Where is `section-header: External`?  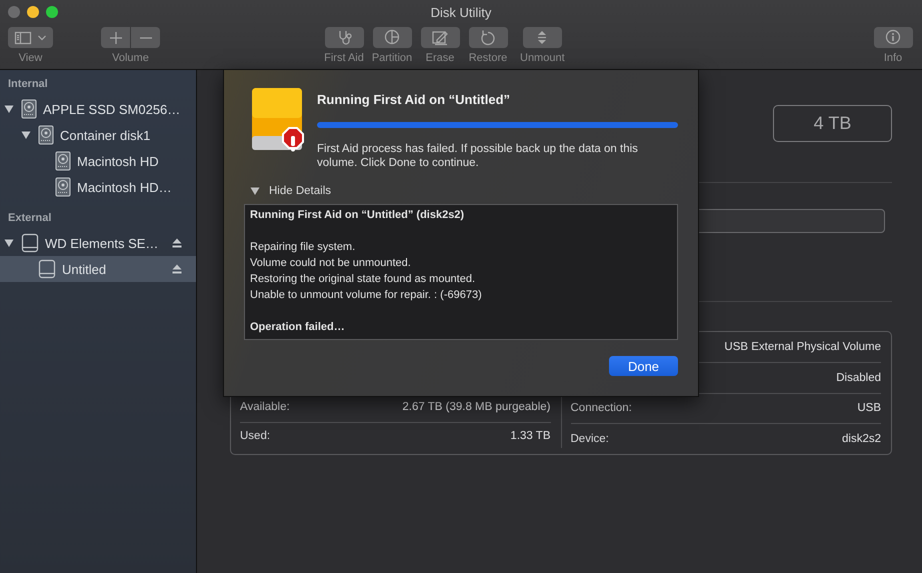 section-header: External is located at coordinates (29, 219).